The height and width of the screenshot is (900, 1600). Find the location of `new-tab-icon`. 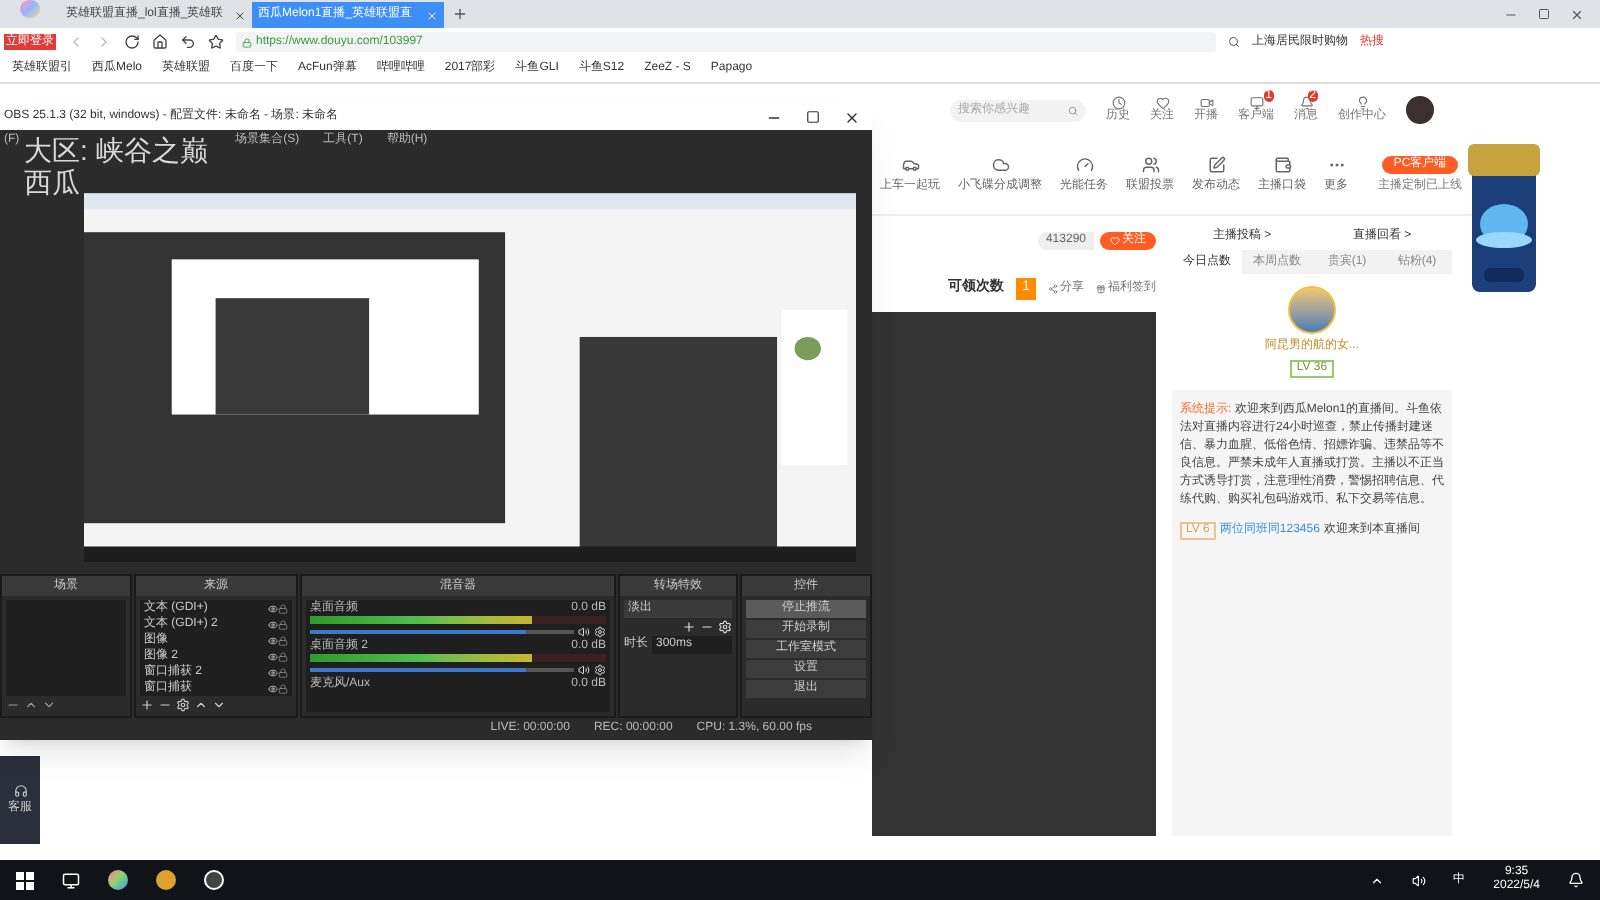

new-tab-icon is located at coordinates (460, 14).